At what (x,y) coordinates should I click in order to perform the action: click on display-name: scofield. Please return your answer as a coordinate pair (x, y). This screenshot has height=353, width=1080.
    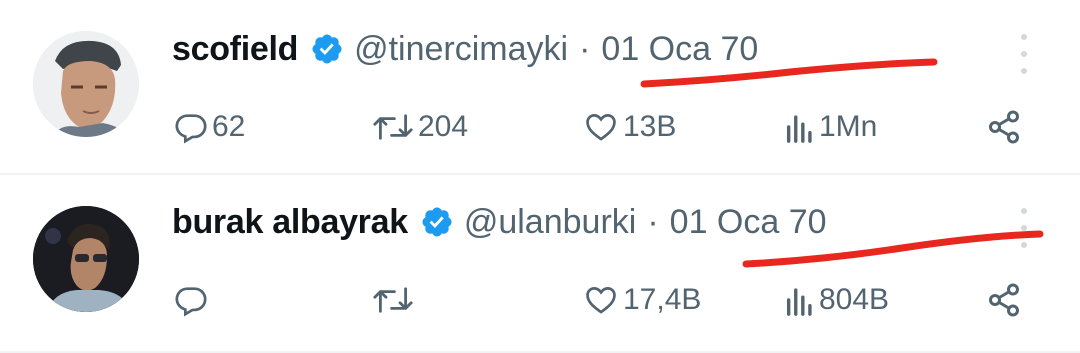
    Looking at the image, I should click on (235, 49).